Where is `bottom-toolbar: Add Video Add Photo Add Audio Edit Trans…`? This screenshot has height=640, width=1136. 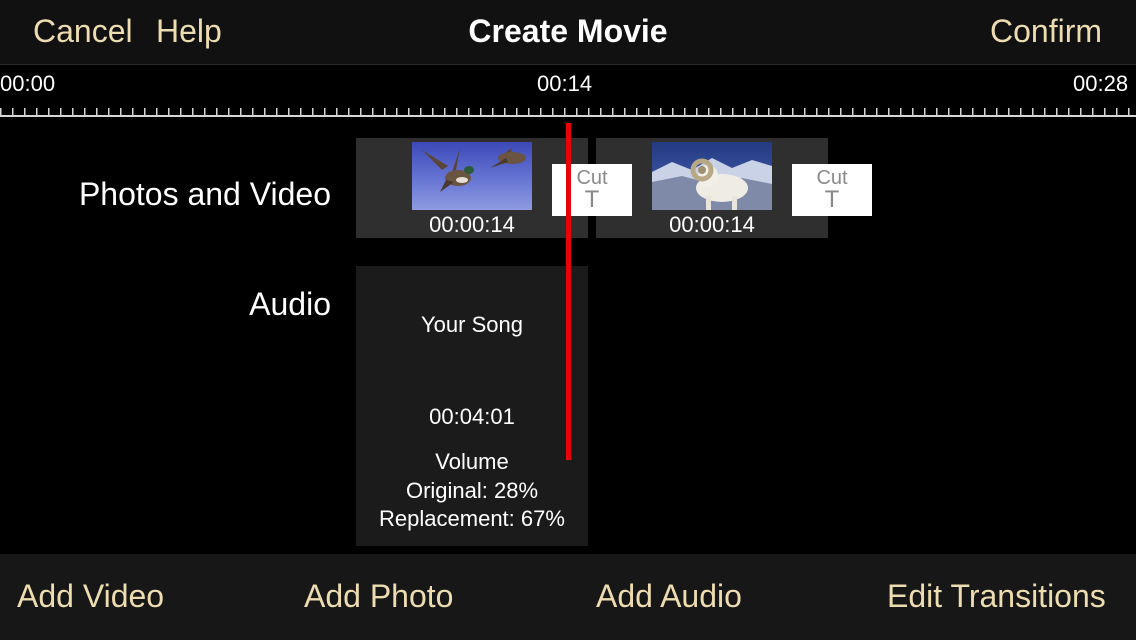
bottom-toolbar: Add Video Add Photo Add Audio Edit Trans… is located at coordinates (568, 597).